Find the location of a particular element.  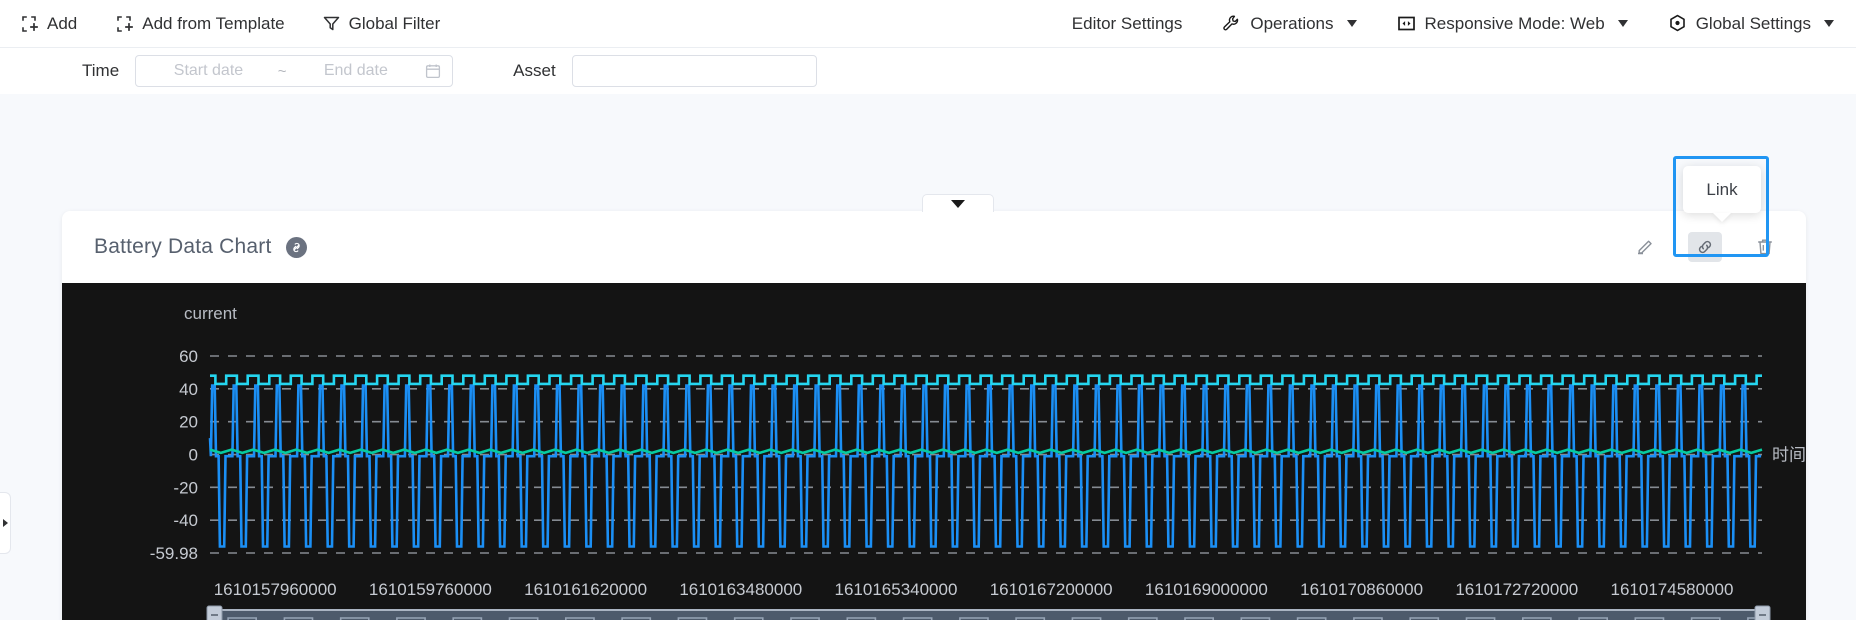

svg-text: 1610157960000 is located at coordinates (275, 589).